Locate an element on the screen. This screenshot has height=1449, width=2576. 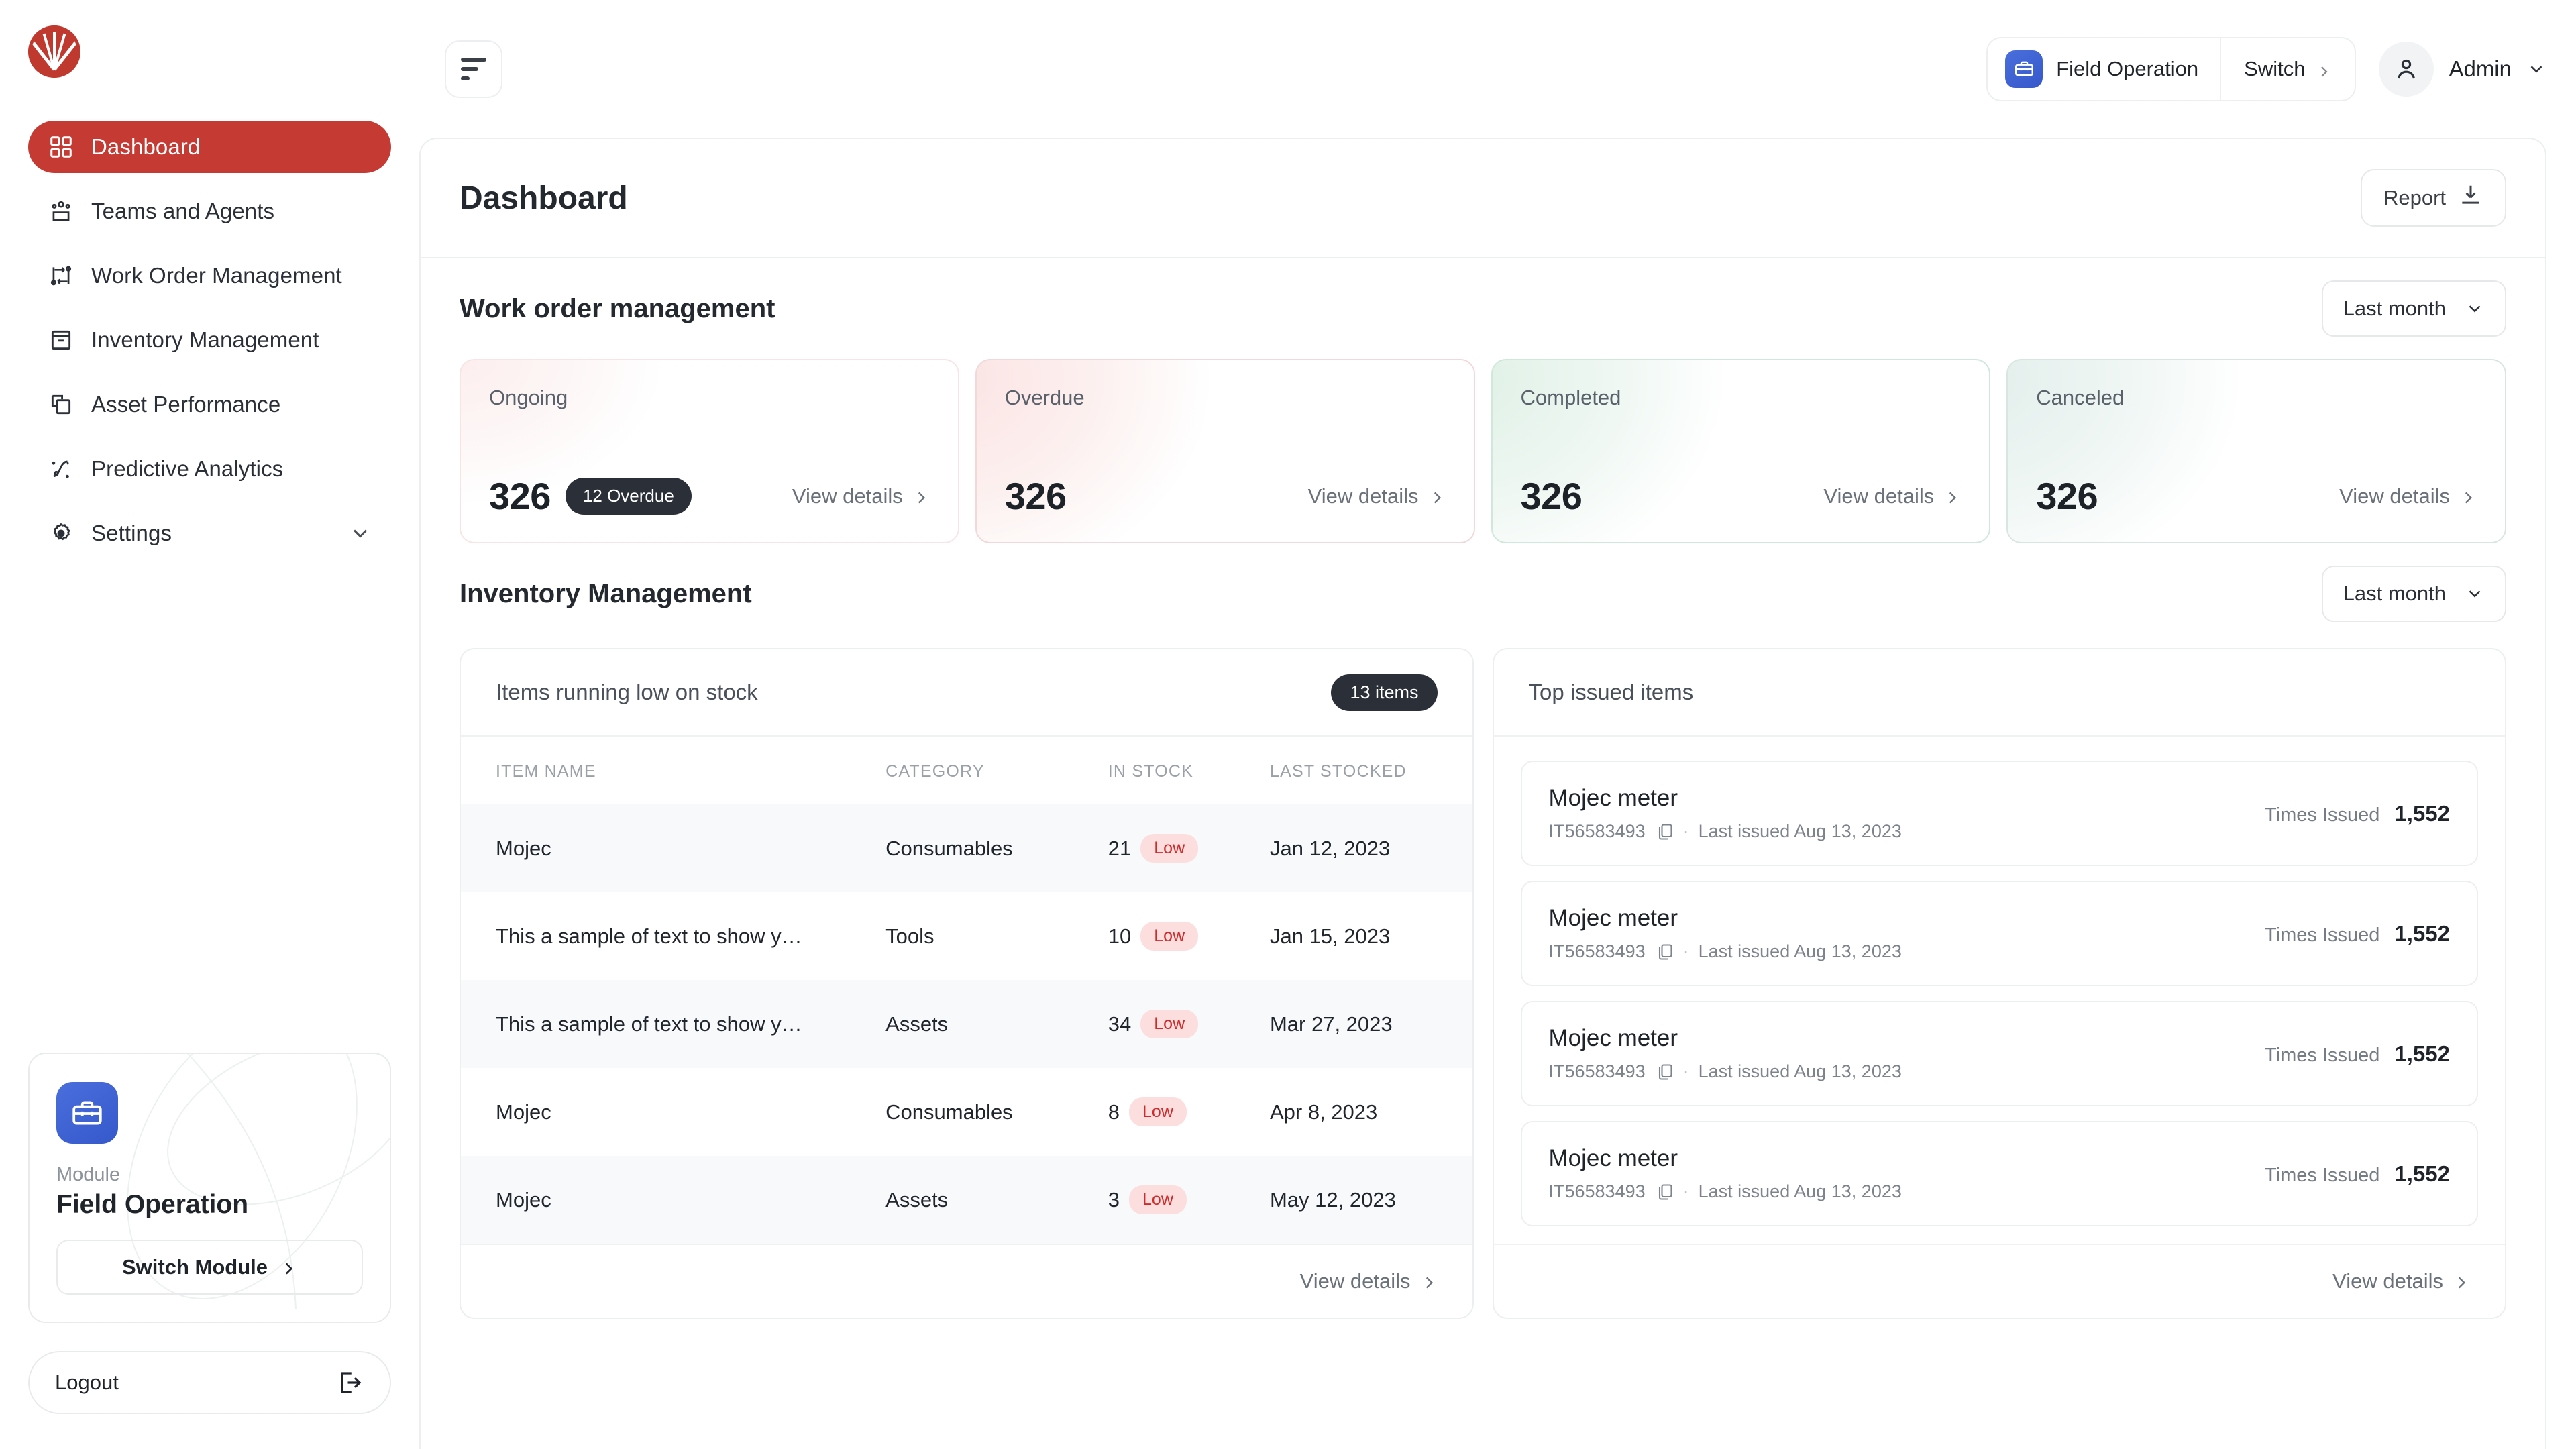
period-value: Last month is located at coordinates (2394, 593).